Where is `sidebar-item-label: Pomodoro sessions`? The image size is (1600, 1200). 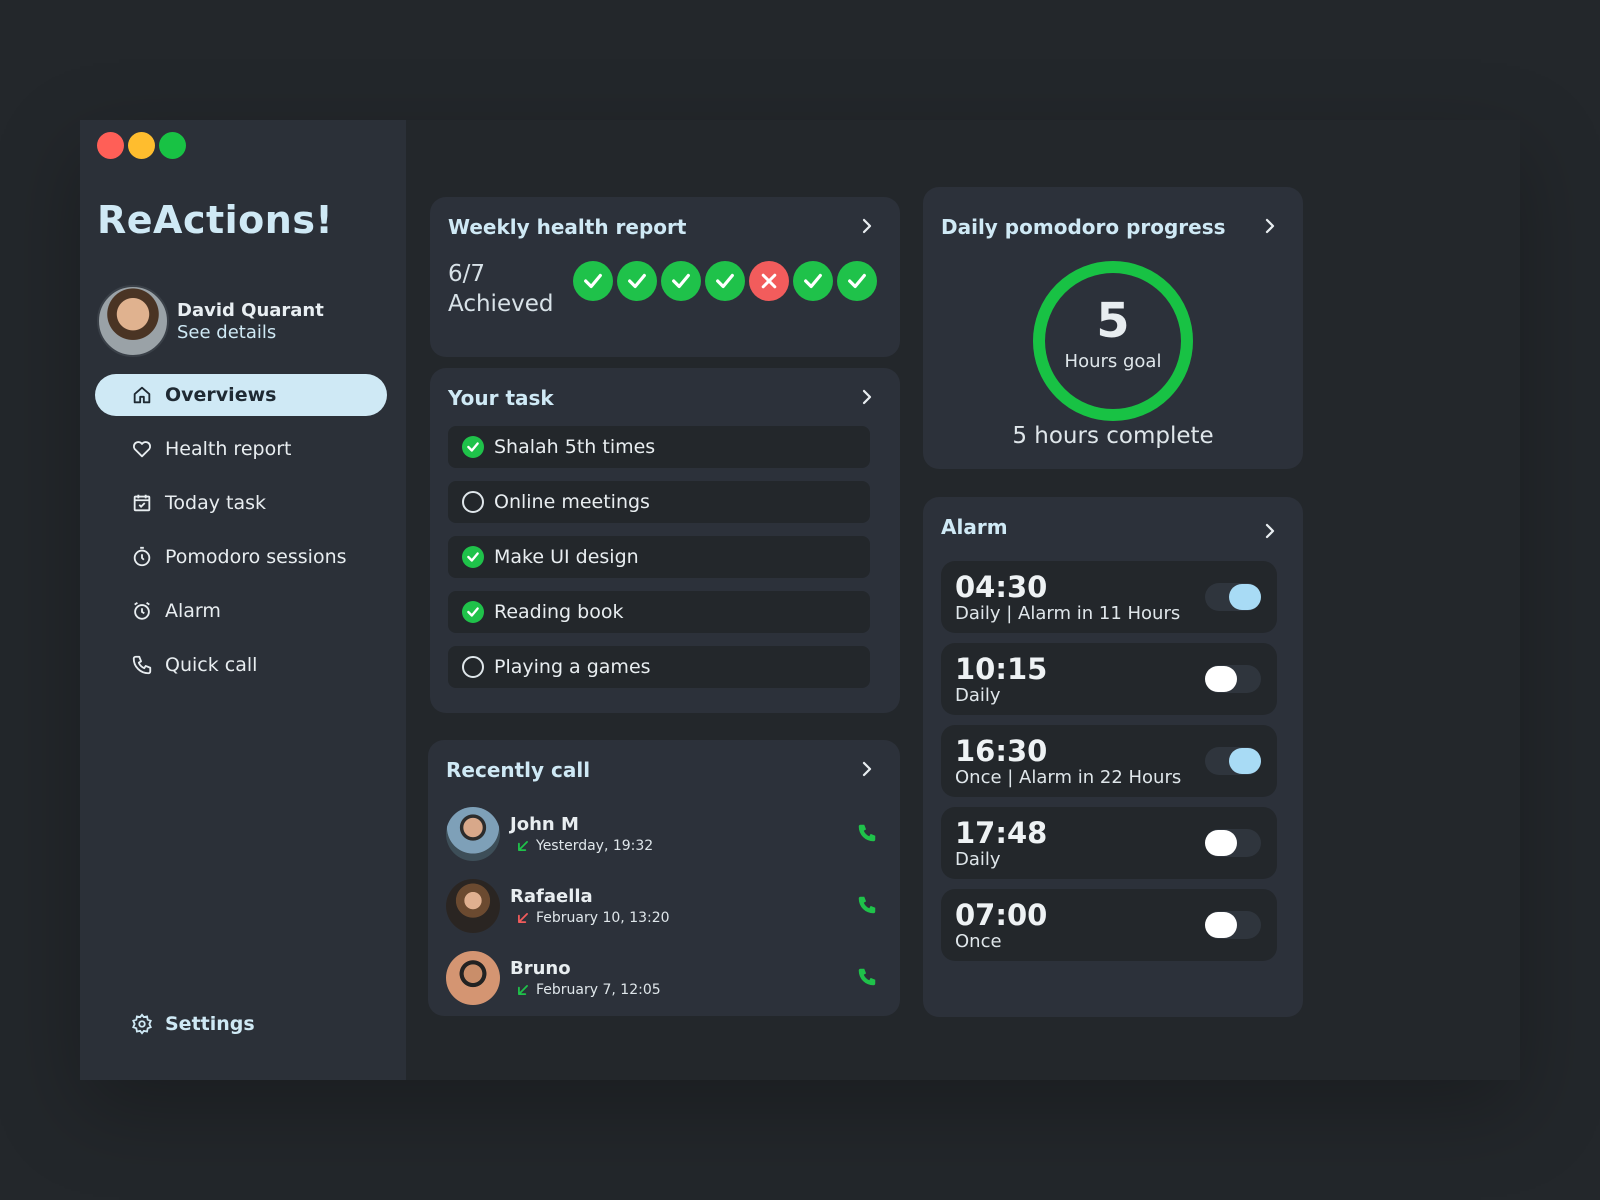
sidebar-item-label: Pomodoro sessions is located at coordinates (256, 557).